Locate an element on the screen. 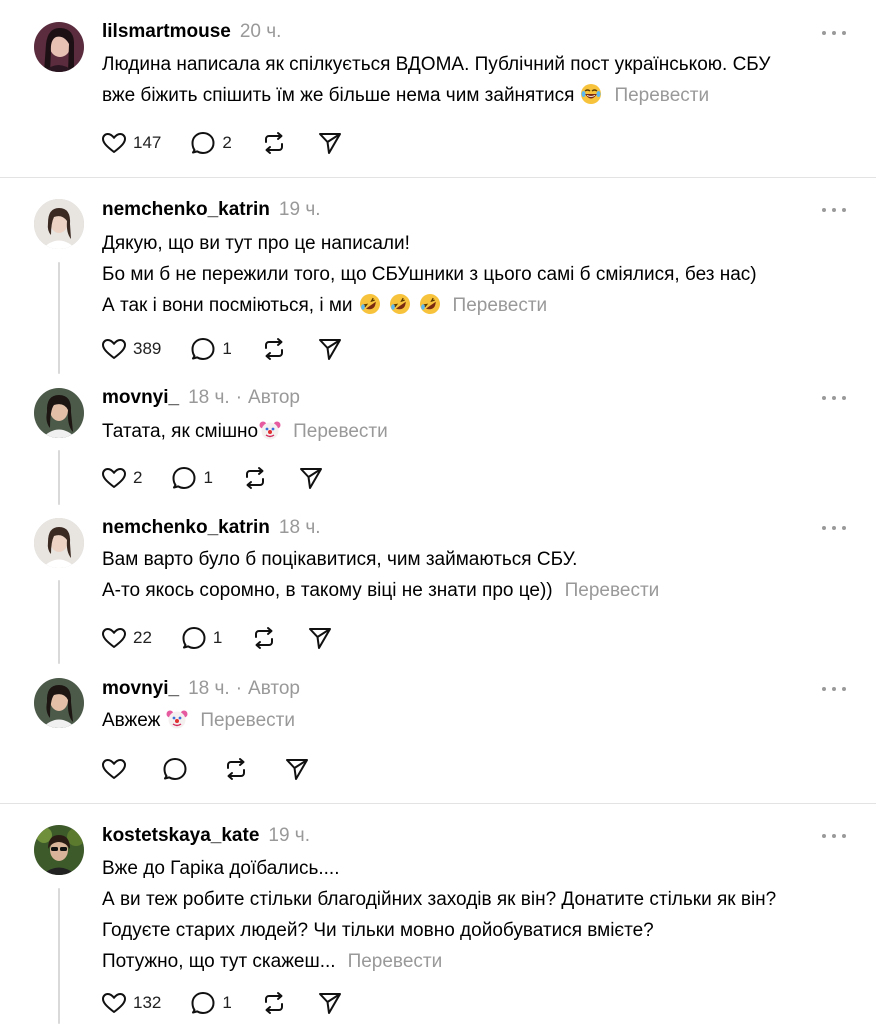  like-button is located at coordinates (114, 769).